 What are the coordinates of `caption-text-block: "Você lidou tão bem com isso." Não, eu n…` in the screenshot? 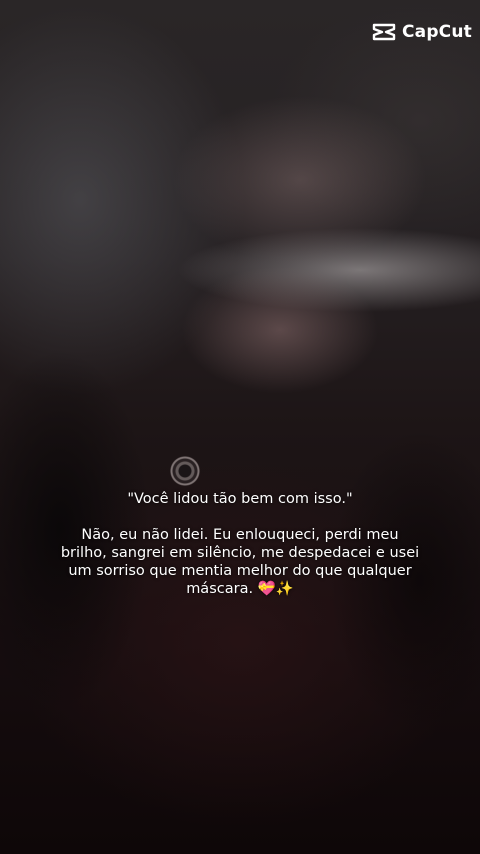 It's located at (240, 544).